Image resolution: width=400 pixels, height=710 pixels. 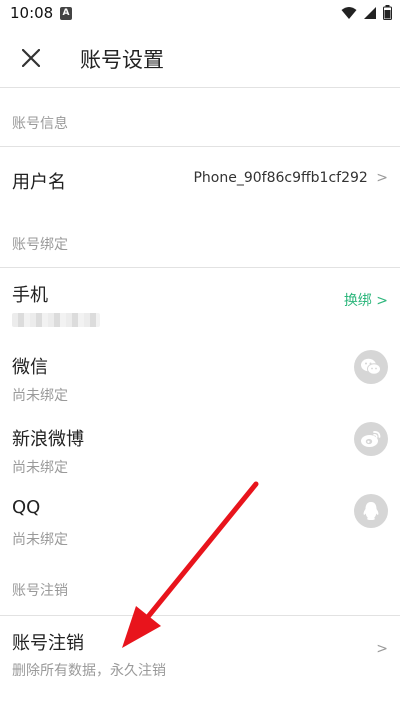 What do you see at coordinates (200, 448) in the screenshot?
I see `weibo-row: 新浪微博 尚未绑定` at bounding box center [200, 448].